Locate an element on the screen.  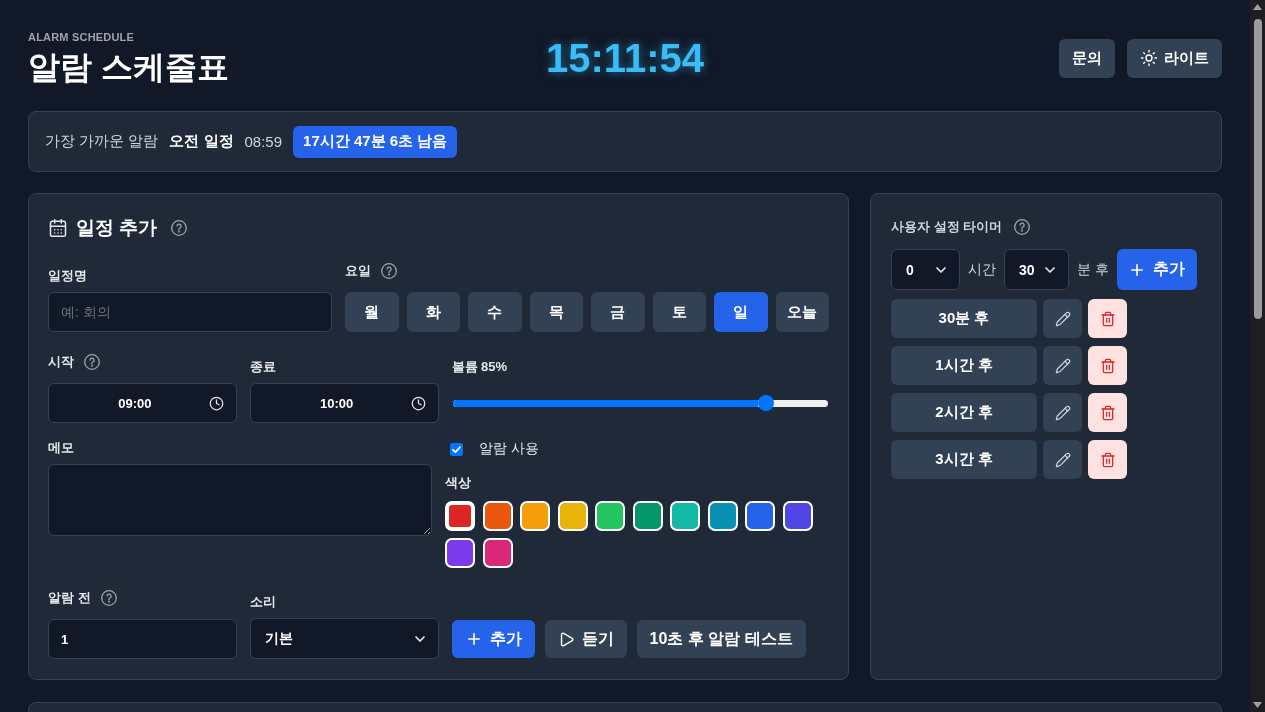
next-alarm-label: 가장 가까운 알람 is located at coordinates (102, 141).